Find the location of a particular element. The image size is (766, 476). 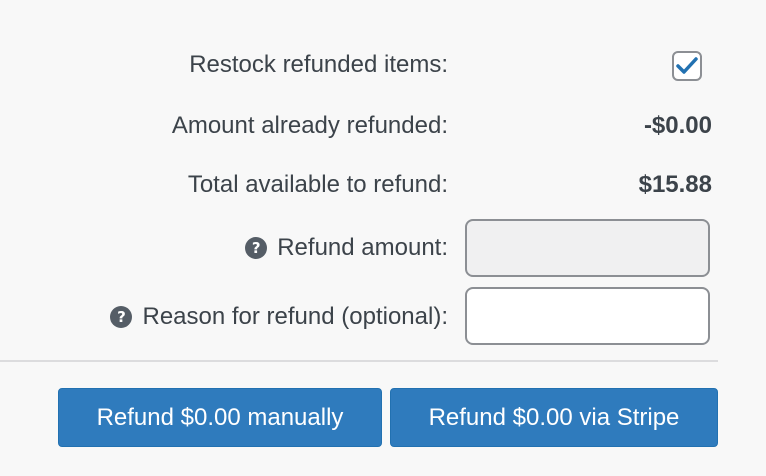

reason-input is located at coordinates (587, 316).